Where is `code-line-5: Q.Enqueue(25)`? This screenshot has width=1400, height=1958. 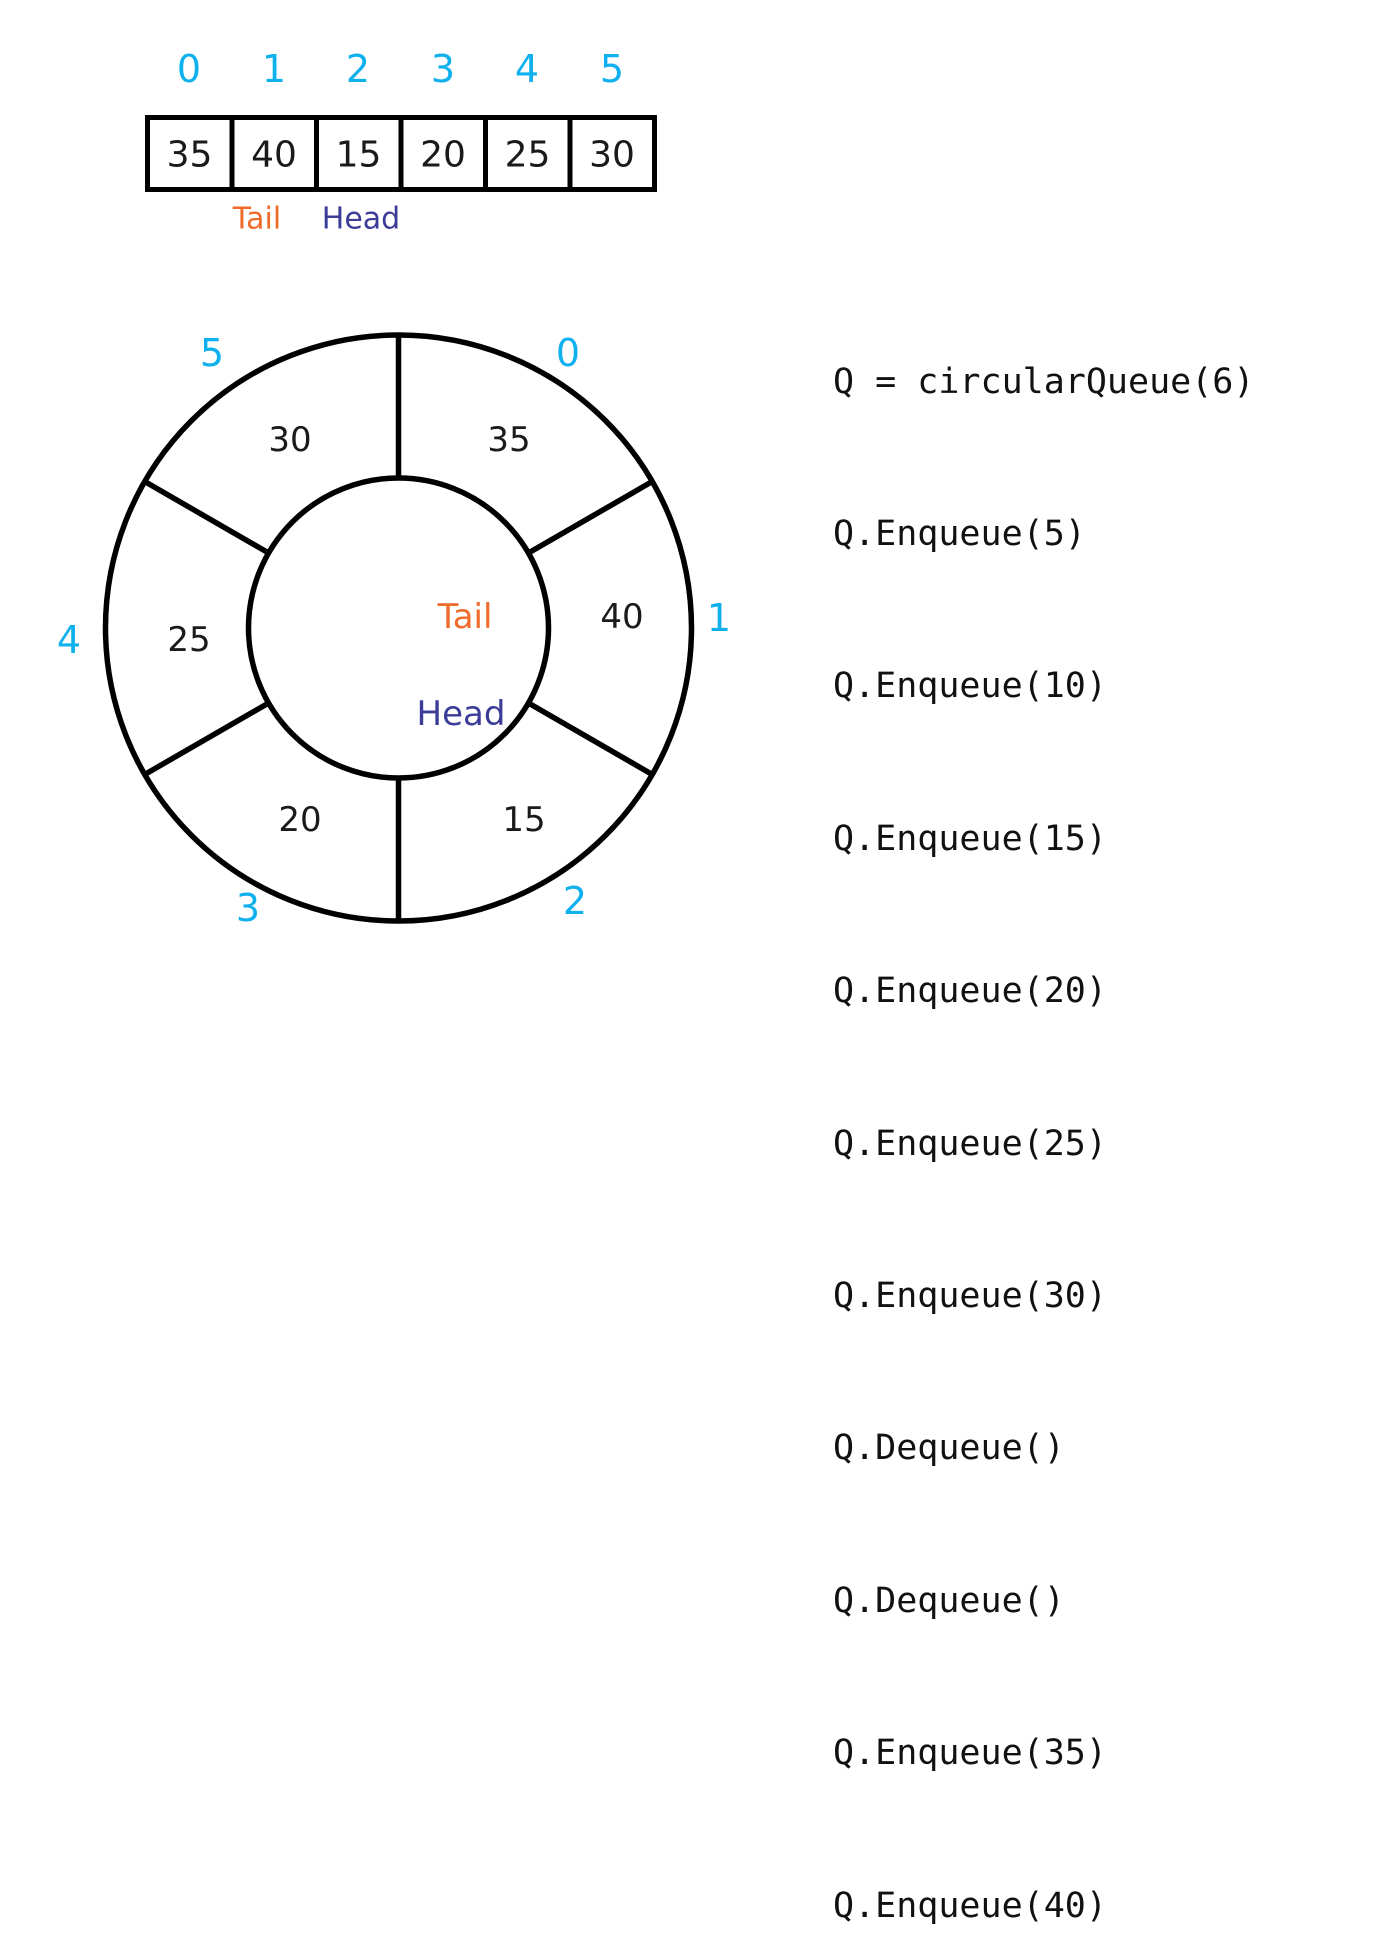 code-line-5: Q.Enqueue(25) is located at coordinates (970, 1143).